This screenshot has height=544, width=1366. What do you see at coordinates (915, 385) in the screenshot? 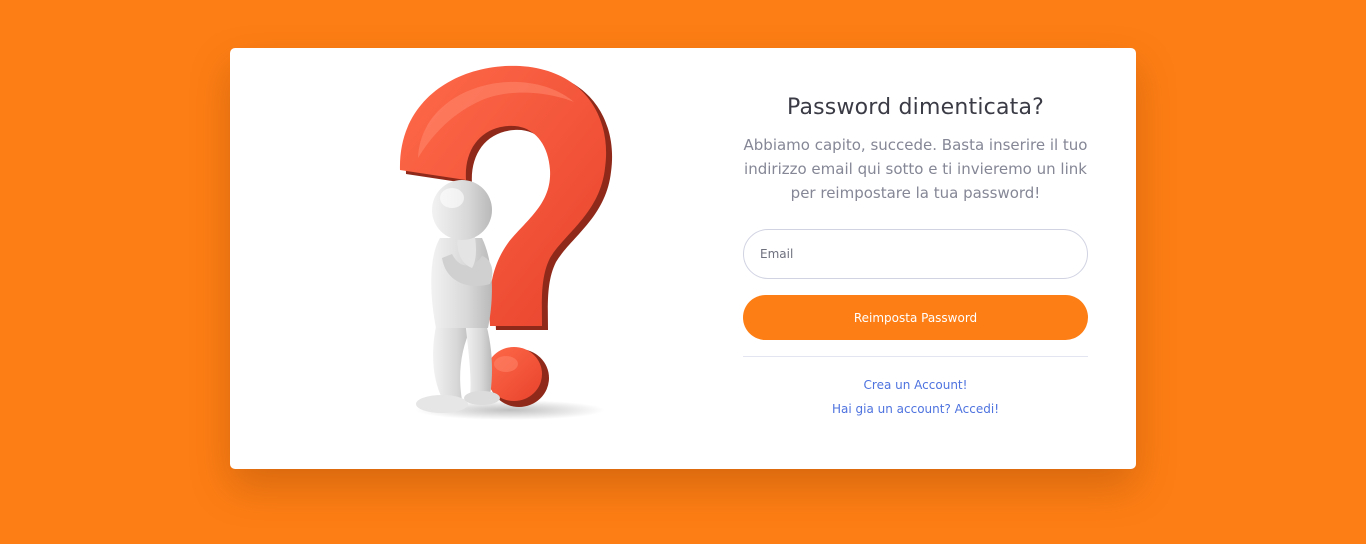
I see `create-account-link: Crea un Account!` at bounding box center [915, 385].